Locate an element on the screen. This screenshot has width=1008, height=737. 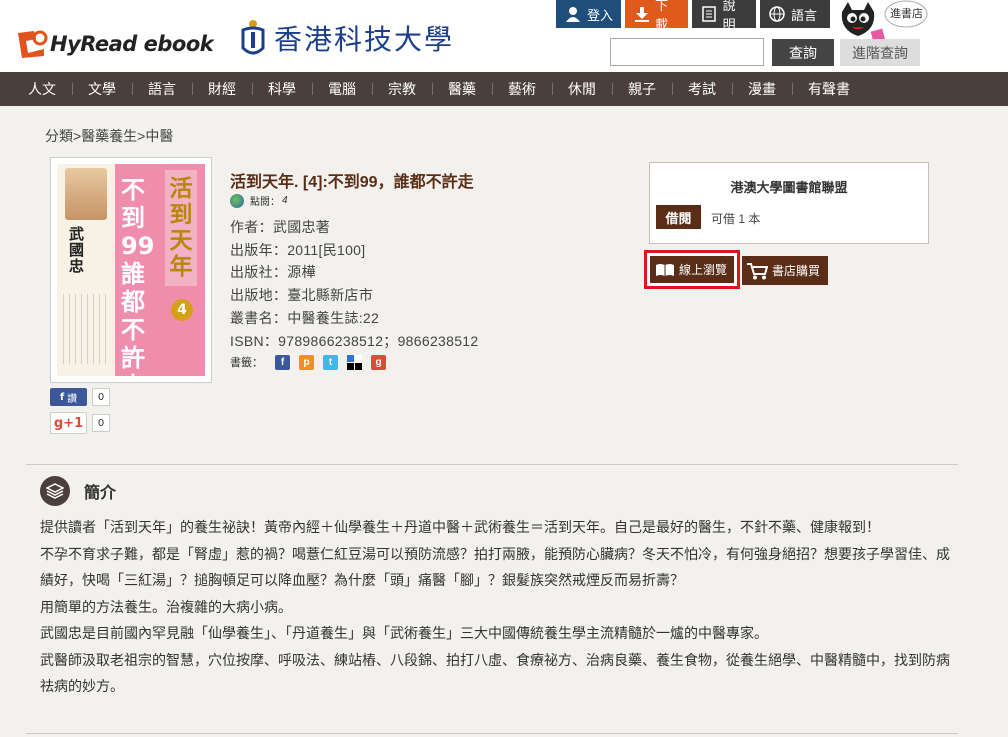
buy-button: 書店購買 is located at coordinates (785, 270).